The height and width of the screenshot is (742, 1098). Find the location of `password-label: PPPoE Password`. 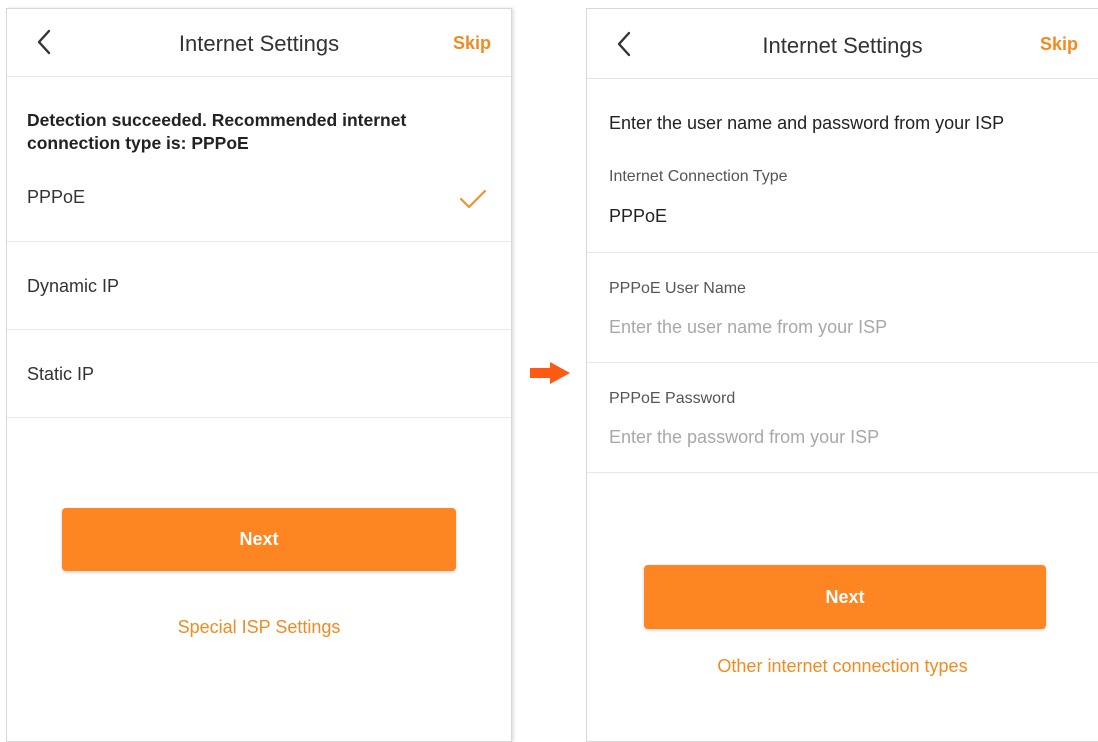

password-label: PPPoE Password is located at coordinates (672, 398).